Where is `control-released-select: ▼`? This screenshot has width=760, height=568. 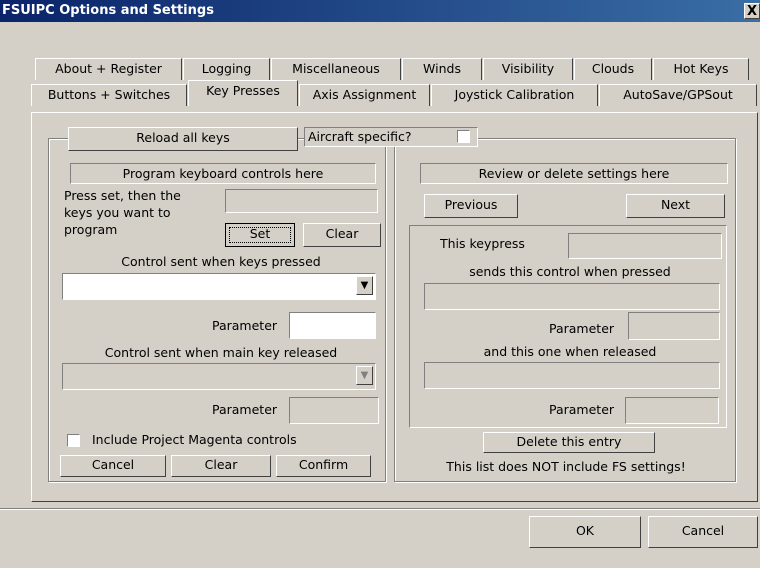
control-released-select: ▼ is located at coordinates (219, 376).